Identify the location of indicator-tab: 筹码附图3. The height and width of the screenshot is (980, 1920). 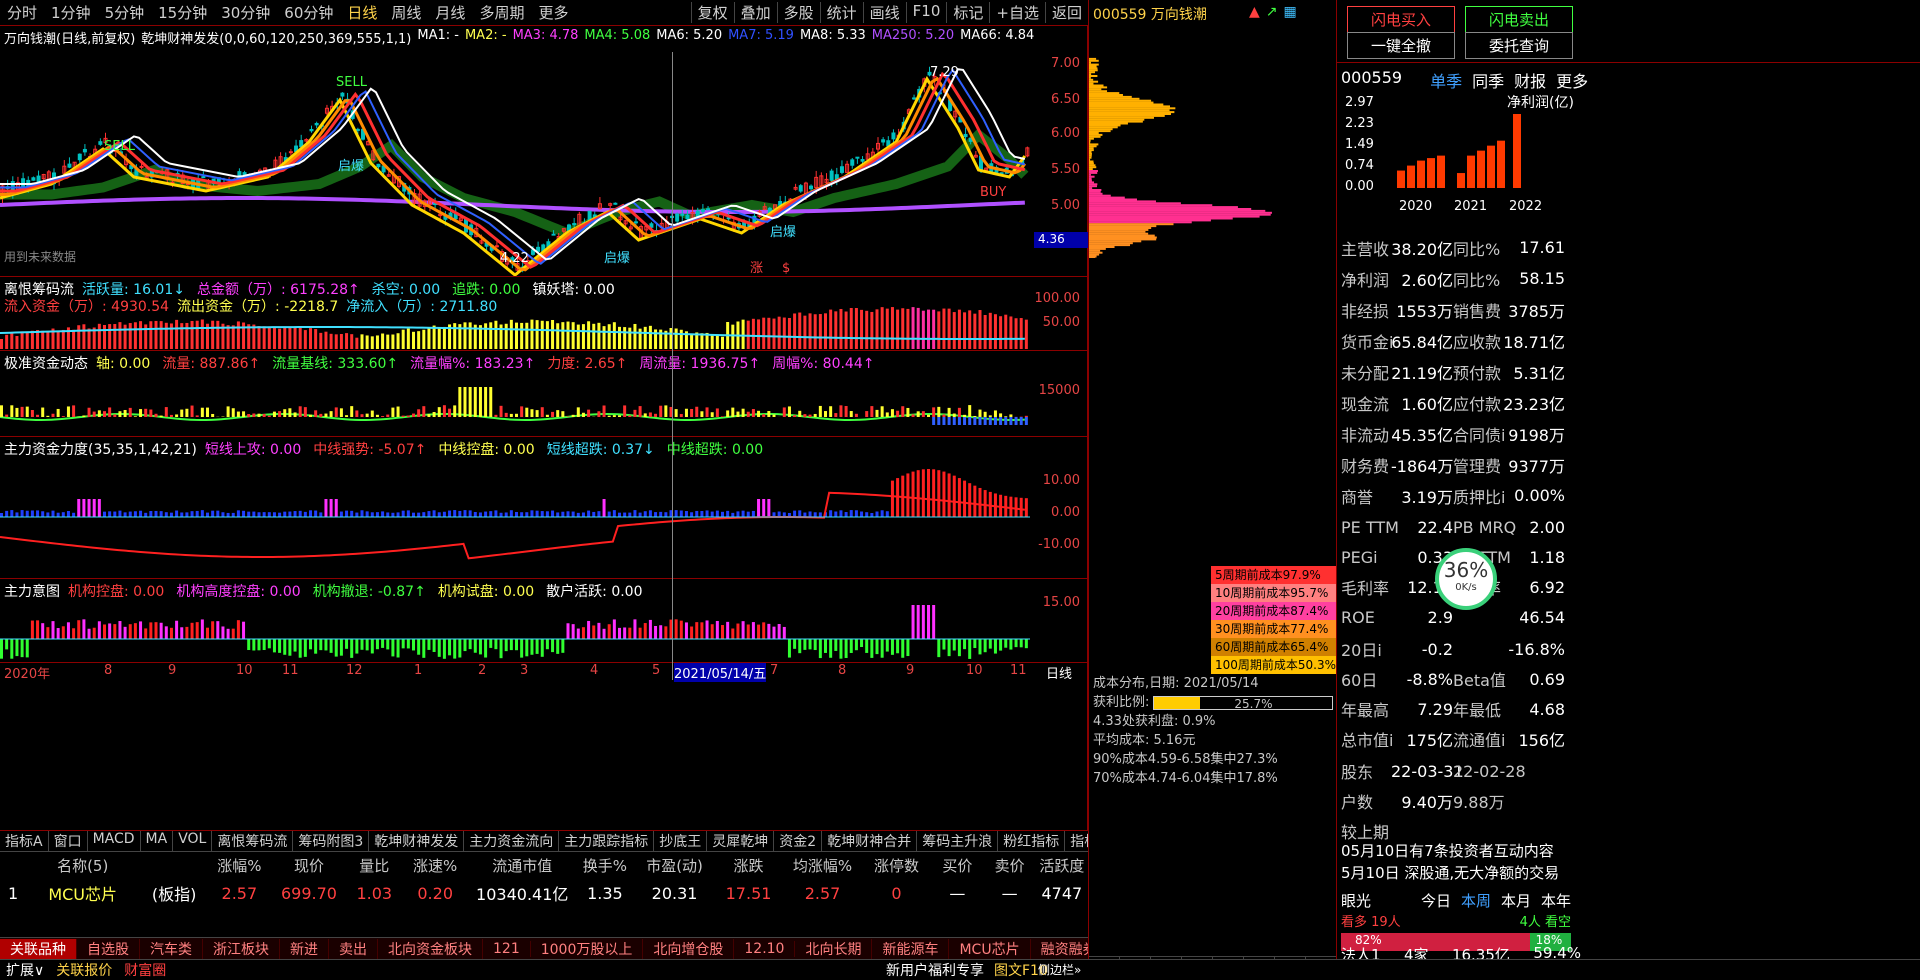
(331, 841).